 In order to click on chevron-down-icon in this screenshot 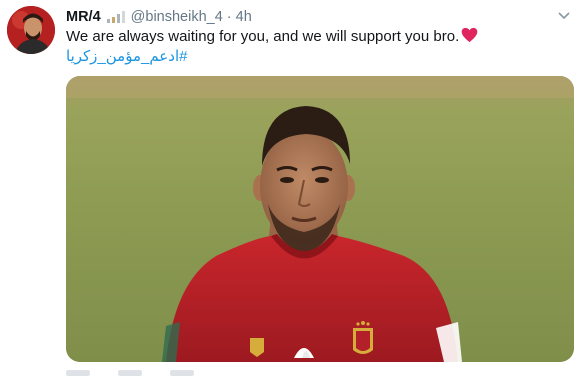, I will do `click(564, 16)`.